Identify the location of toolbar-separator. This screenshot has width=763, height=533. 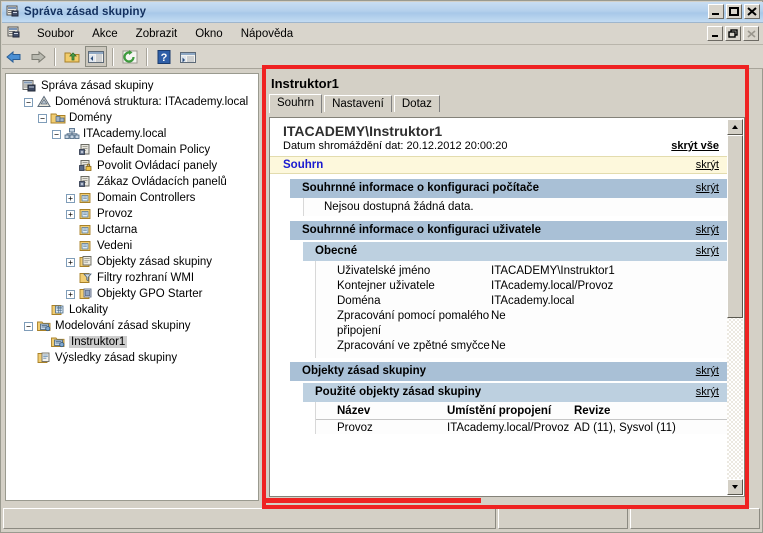
(147, 56).